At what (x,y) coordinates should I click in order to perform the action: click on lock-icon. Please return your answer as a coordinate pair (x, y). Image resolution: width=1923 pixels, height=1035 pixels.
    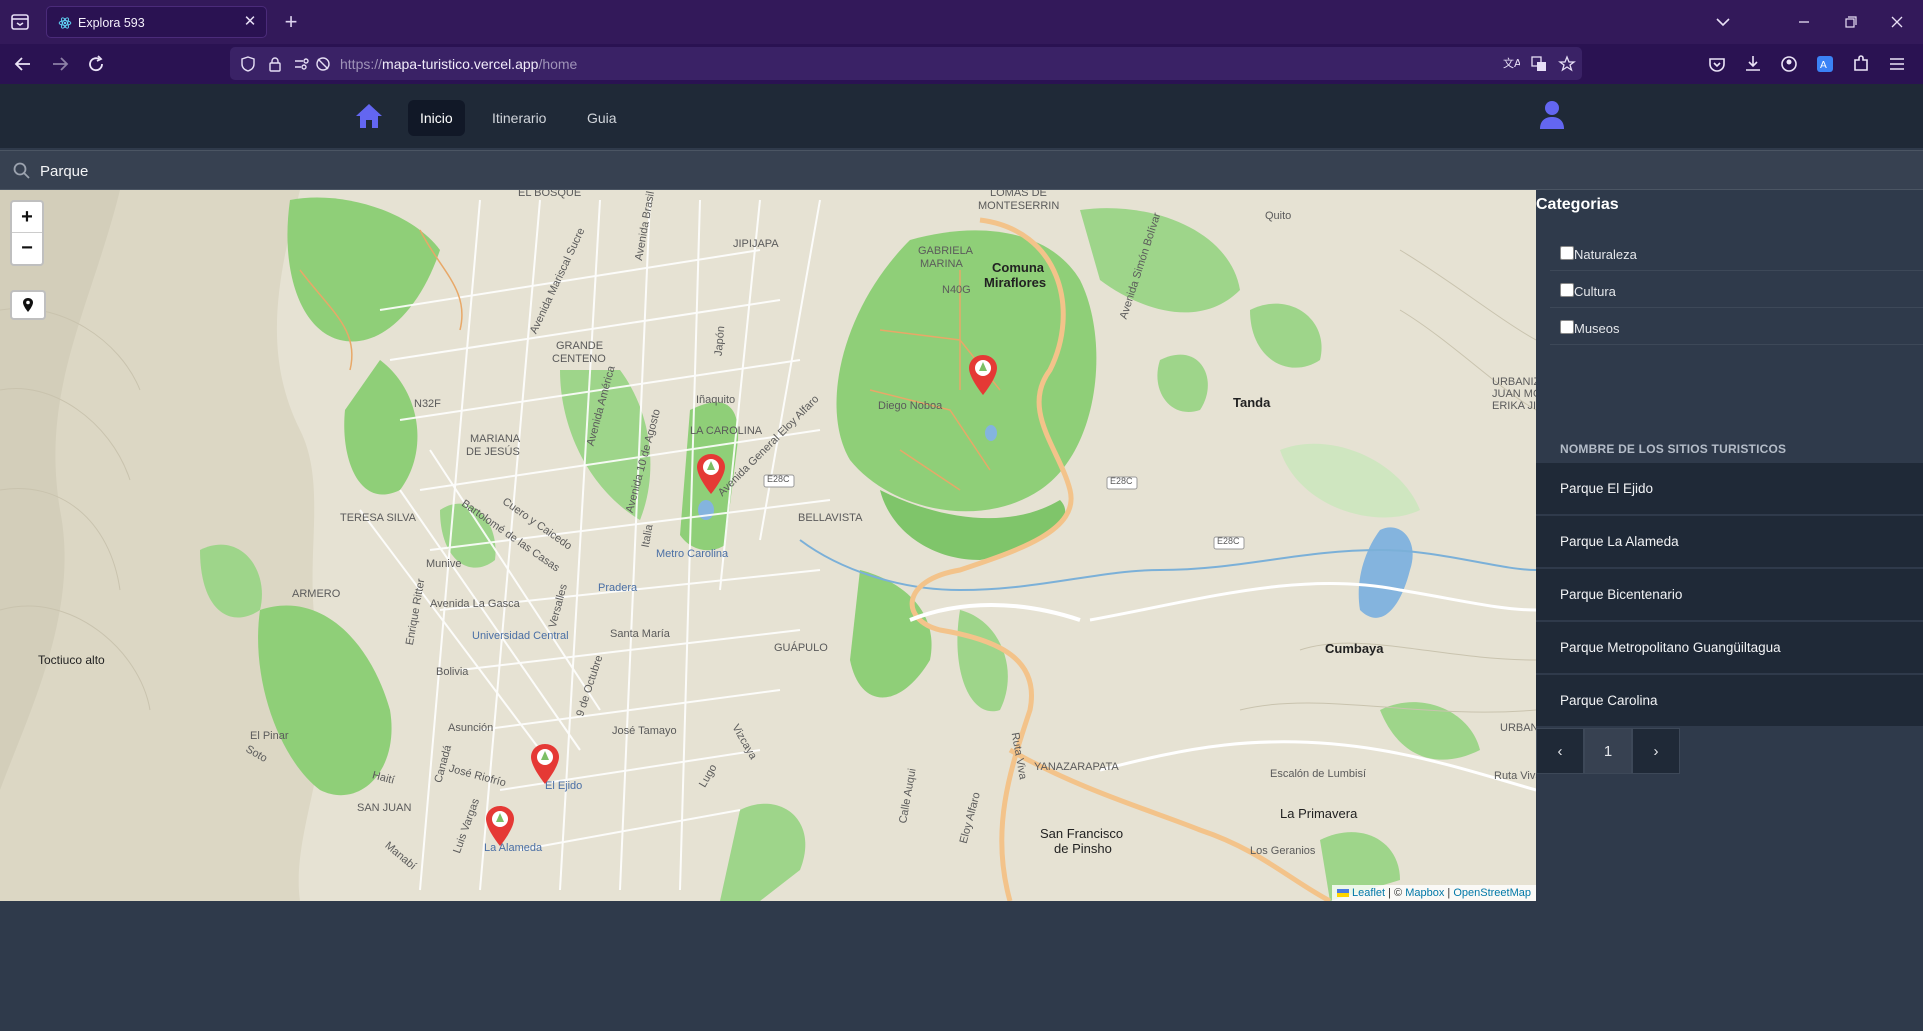
    Looking at the image, I should click on (275, 64).